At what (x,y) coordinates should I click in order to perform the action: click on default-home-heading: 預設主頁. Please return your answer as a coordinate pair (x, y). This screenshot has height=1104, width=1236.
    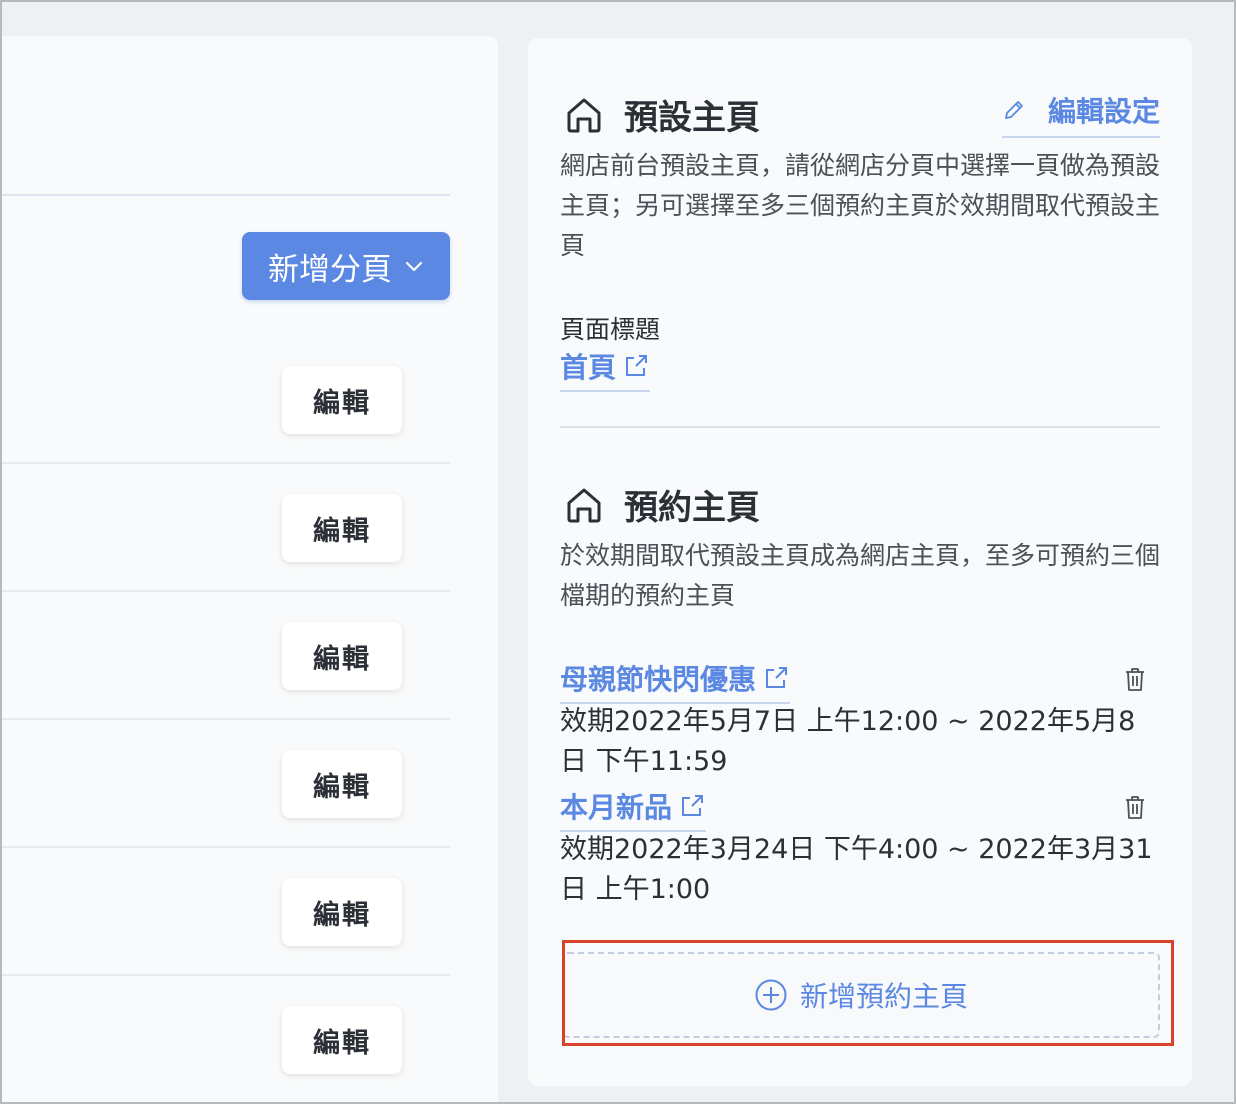
    Looking at the image, I should click on (662, 114).